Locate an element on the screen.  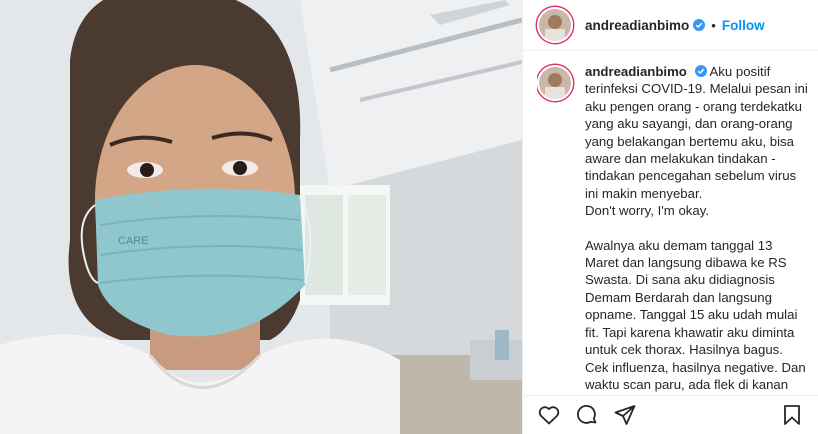
bookmark-icon is located at coordinates (792, 415).